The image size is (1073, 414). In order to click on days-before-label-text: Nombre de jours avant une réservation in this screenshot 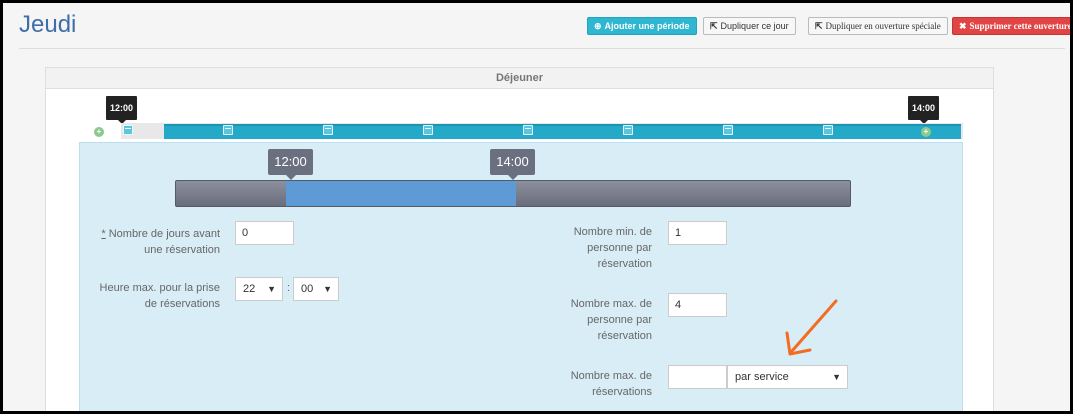, I will do `click(164, 242)`.